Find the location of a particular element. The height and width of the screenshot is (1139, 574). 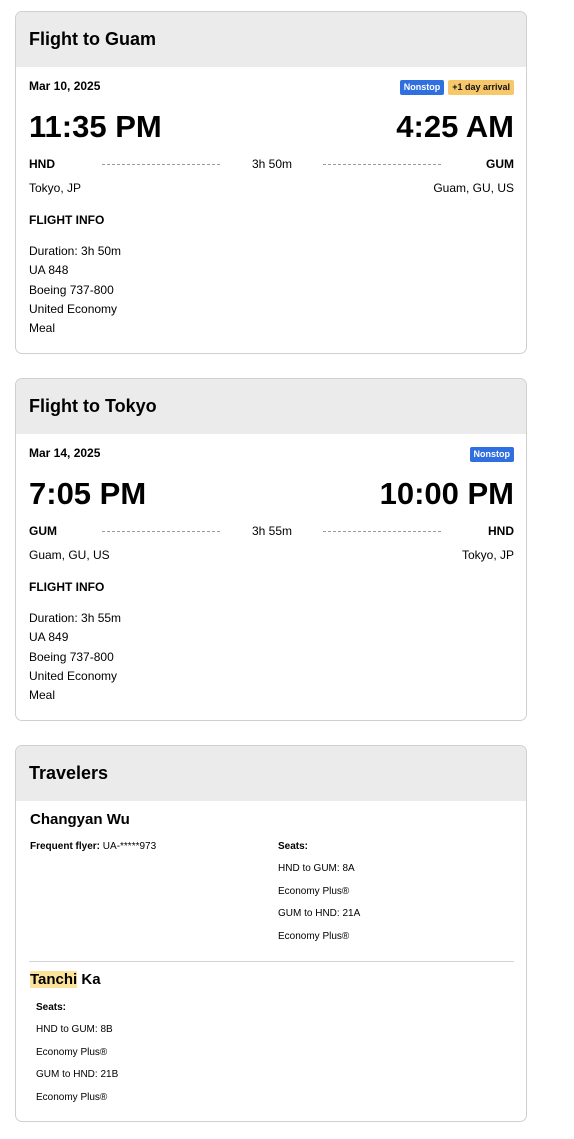

origin-city: Guam, GU, US is located at coordinates (69, 555).